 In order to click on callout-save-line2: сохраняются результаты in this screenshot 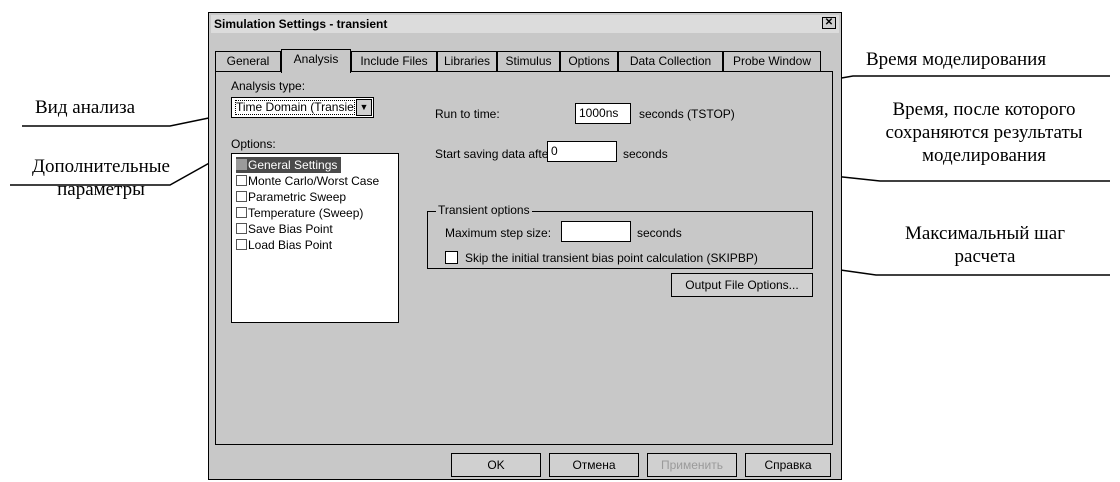, I will do `click(984, 132)`.